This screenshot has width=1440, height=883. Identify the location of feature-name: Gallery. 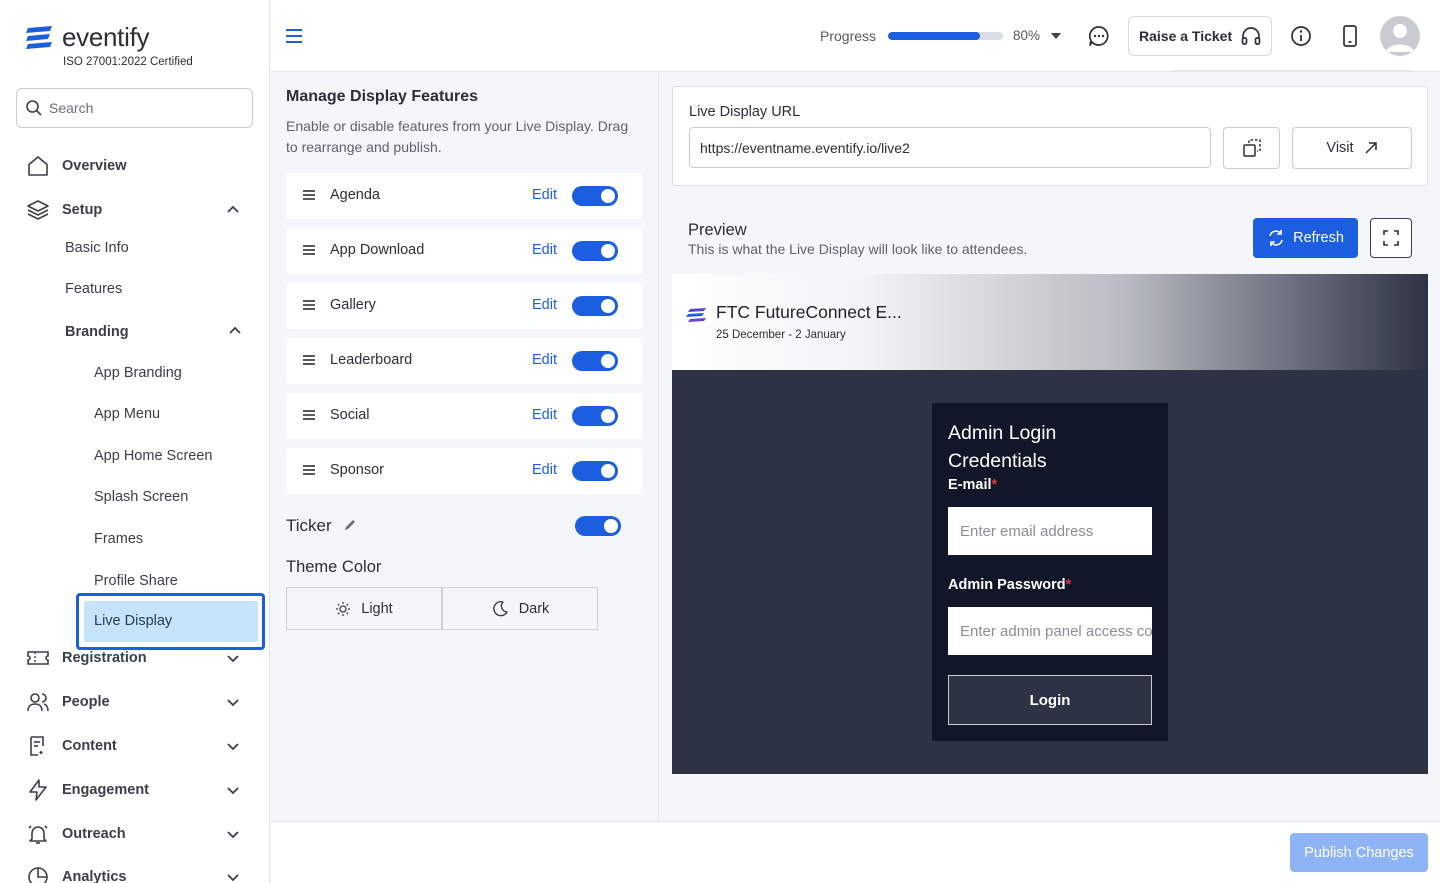
(353, 305).